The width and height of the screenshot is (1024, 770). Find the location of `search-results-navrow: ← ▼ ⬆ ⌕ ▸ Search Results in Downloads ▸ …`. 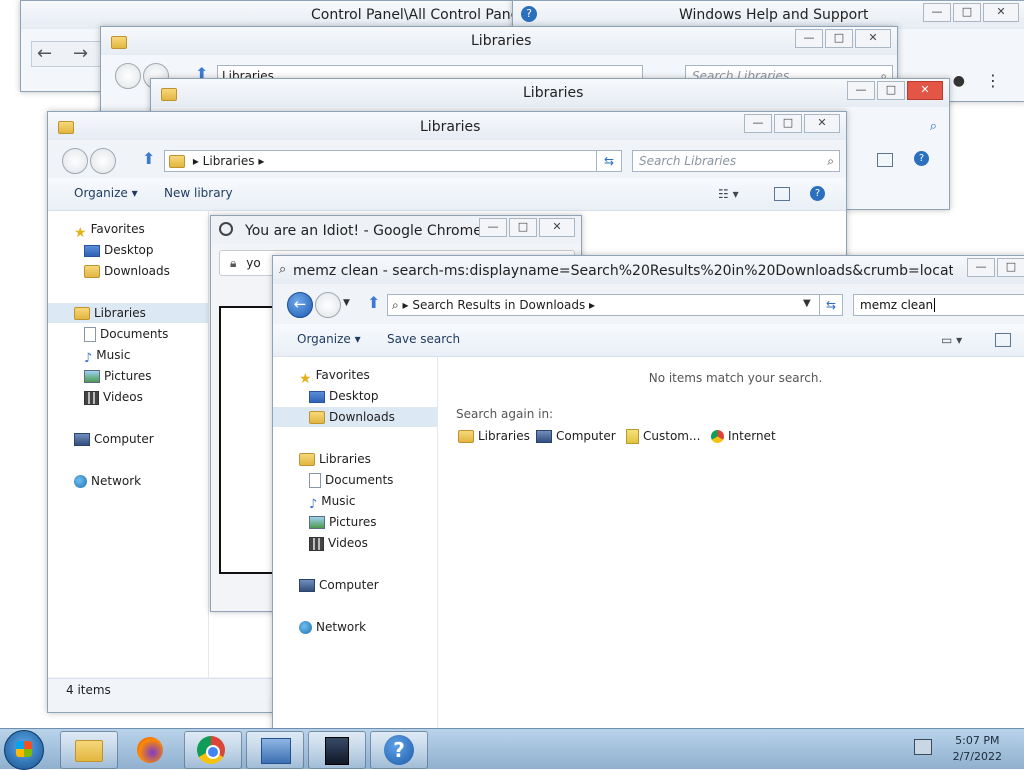

search-results-navrow: ← ▼ ⬆ ⌕ ▸ Search Results in Downloads ▸ … is located at coordinates (648, 305).